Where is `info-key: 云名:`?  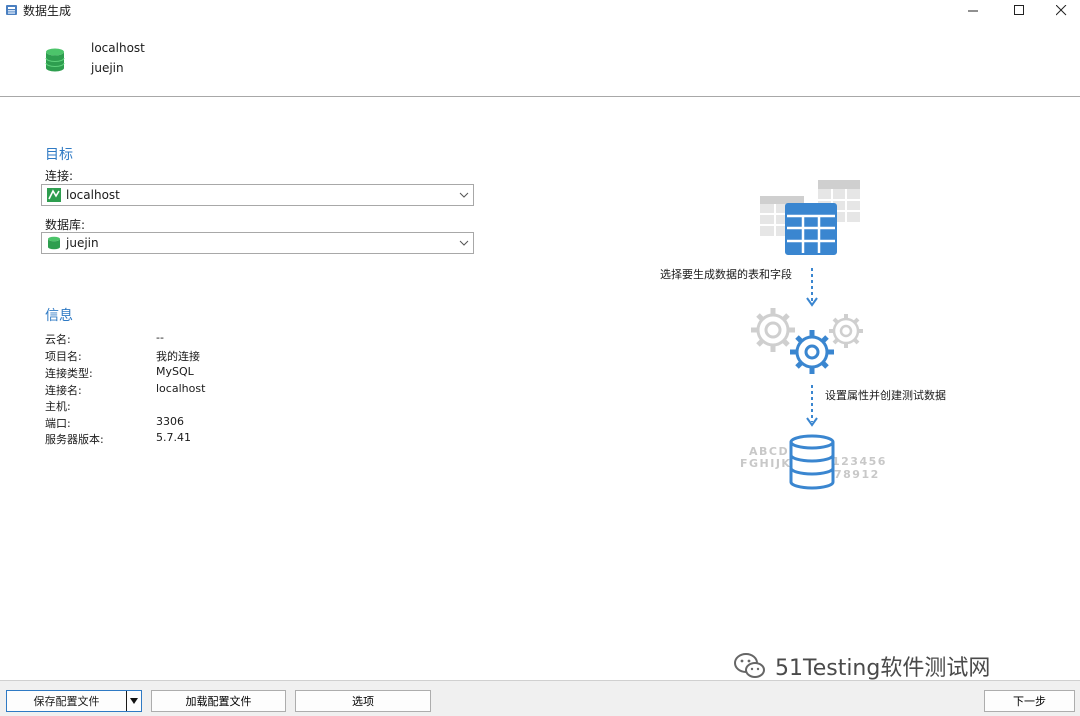 info-key: 云名: is located at coordinates (58, 339).